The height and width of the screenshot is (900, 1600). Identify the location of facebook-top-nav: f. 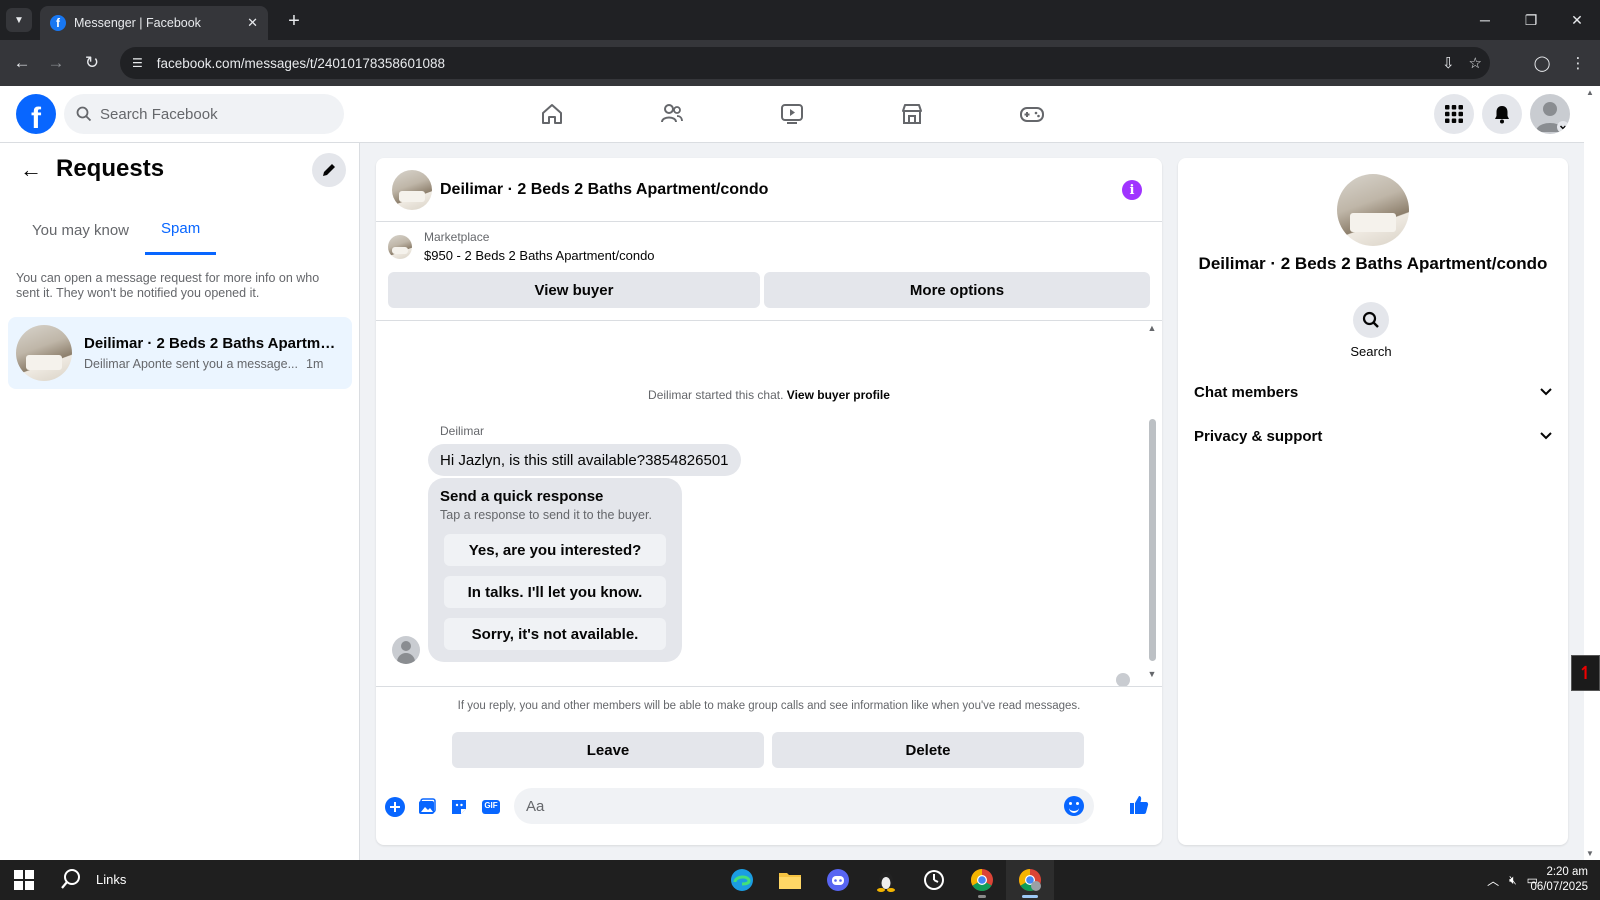
(800, 114).